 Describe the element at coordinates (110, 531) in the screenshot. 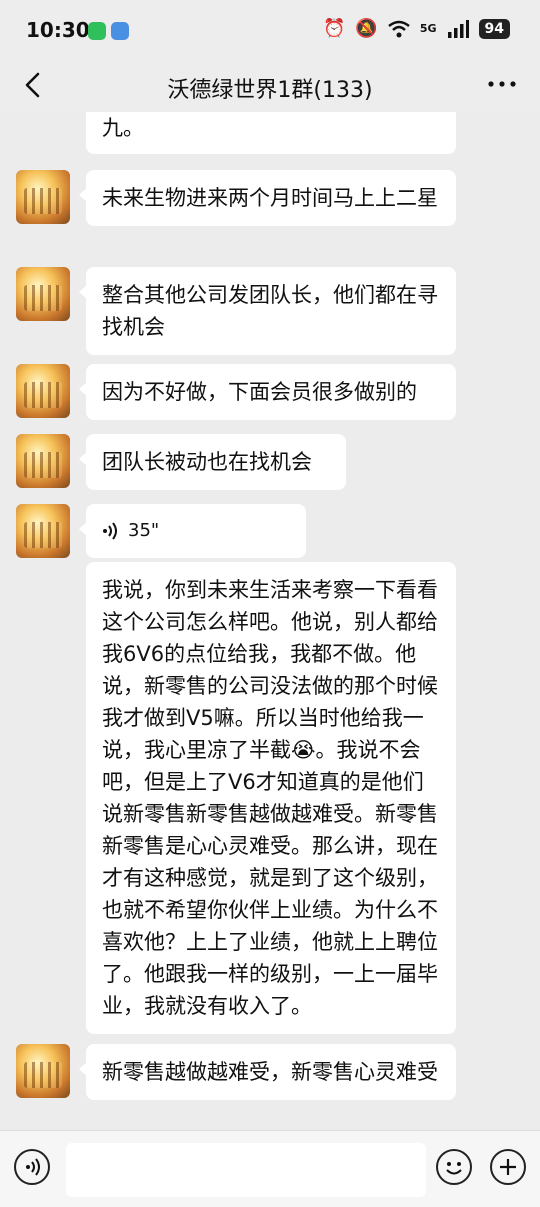

I see `voice-wave-icon` at that location.